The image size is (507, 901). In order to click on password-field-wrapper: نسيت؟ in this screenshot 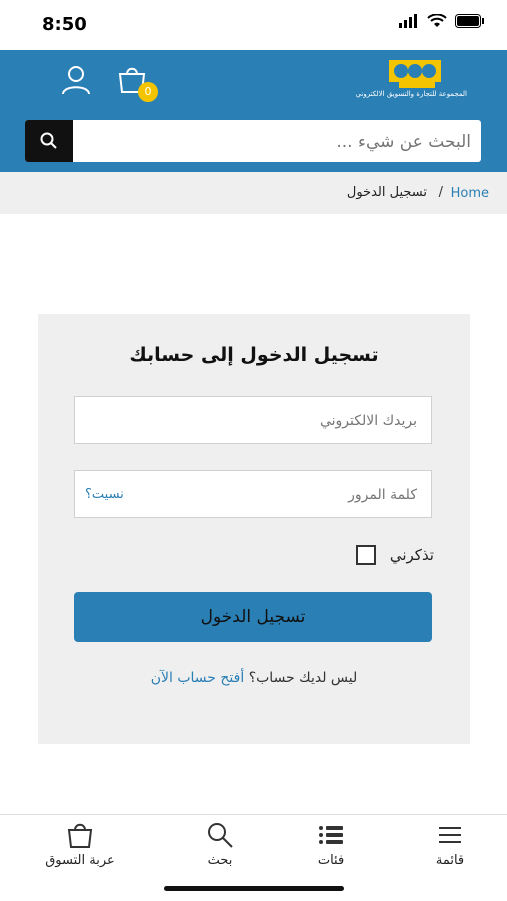, I will do `click(253, 494)`.